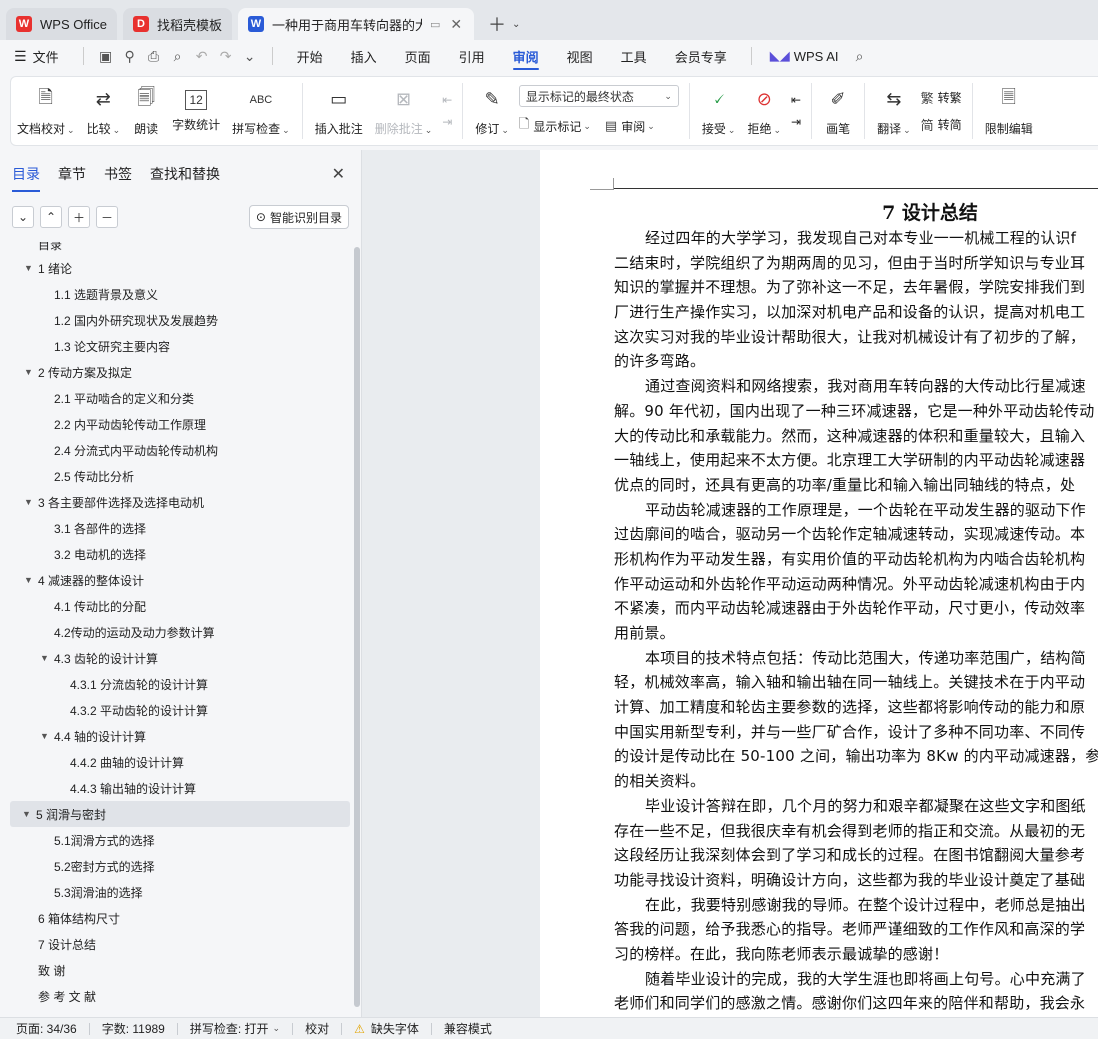 The width and height of the screenshot is (1098, 1039). What do you see at coordinates (154, 56) in the screenshot?
I see `print-icon: ⎙` at bounding box center [154, 56].